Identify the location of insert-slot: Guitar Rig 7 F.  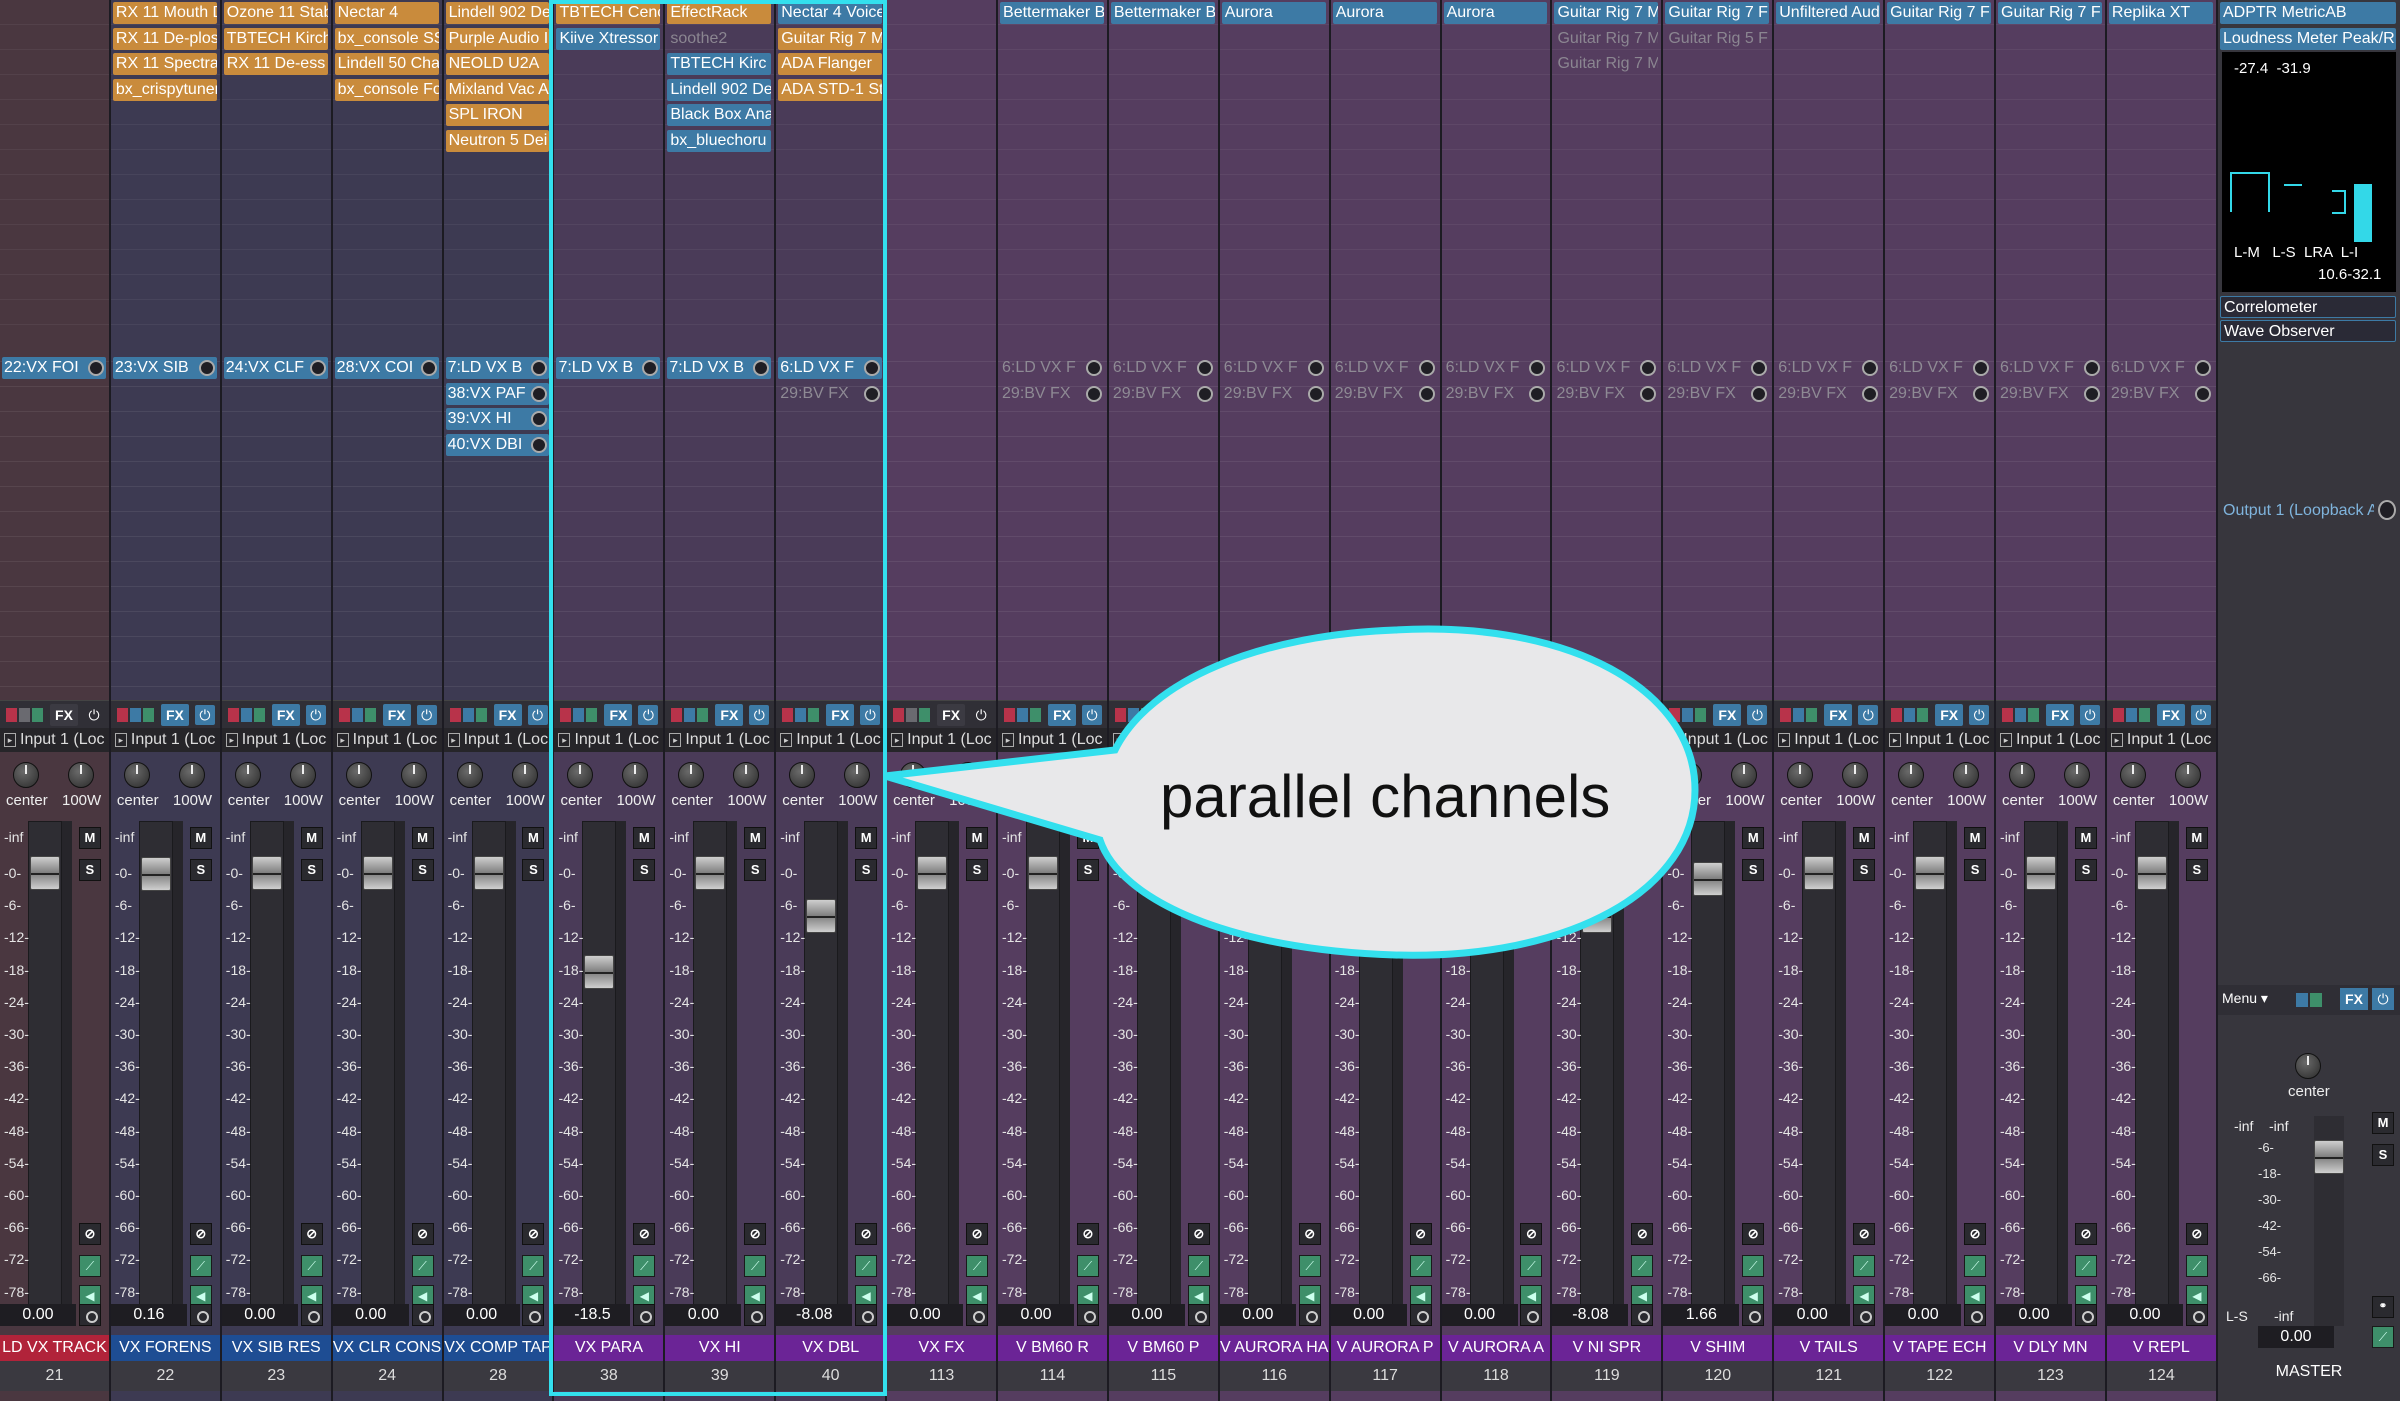
(2050, 13).